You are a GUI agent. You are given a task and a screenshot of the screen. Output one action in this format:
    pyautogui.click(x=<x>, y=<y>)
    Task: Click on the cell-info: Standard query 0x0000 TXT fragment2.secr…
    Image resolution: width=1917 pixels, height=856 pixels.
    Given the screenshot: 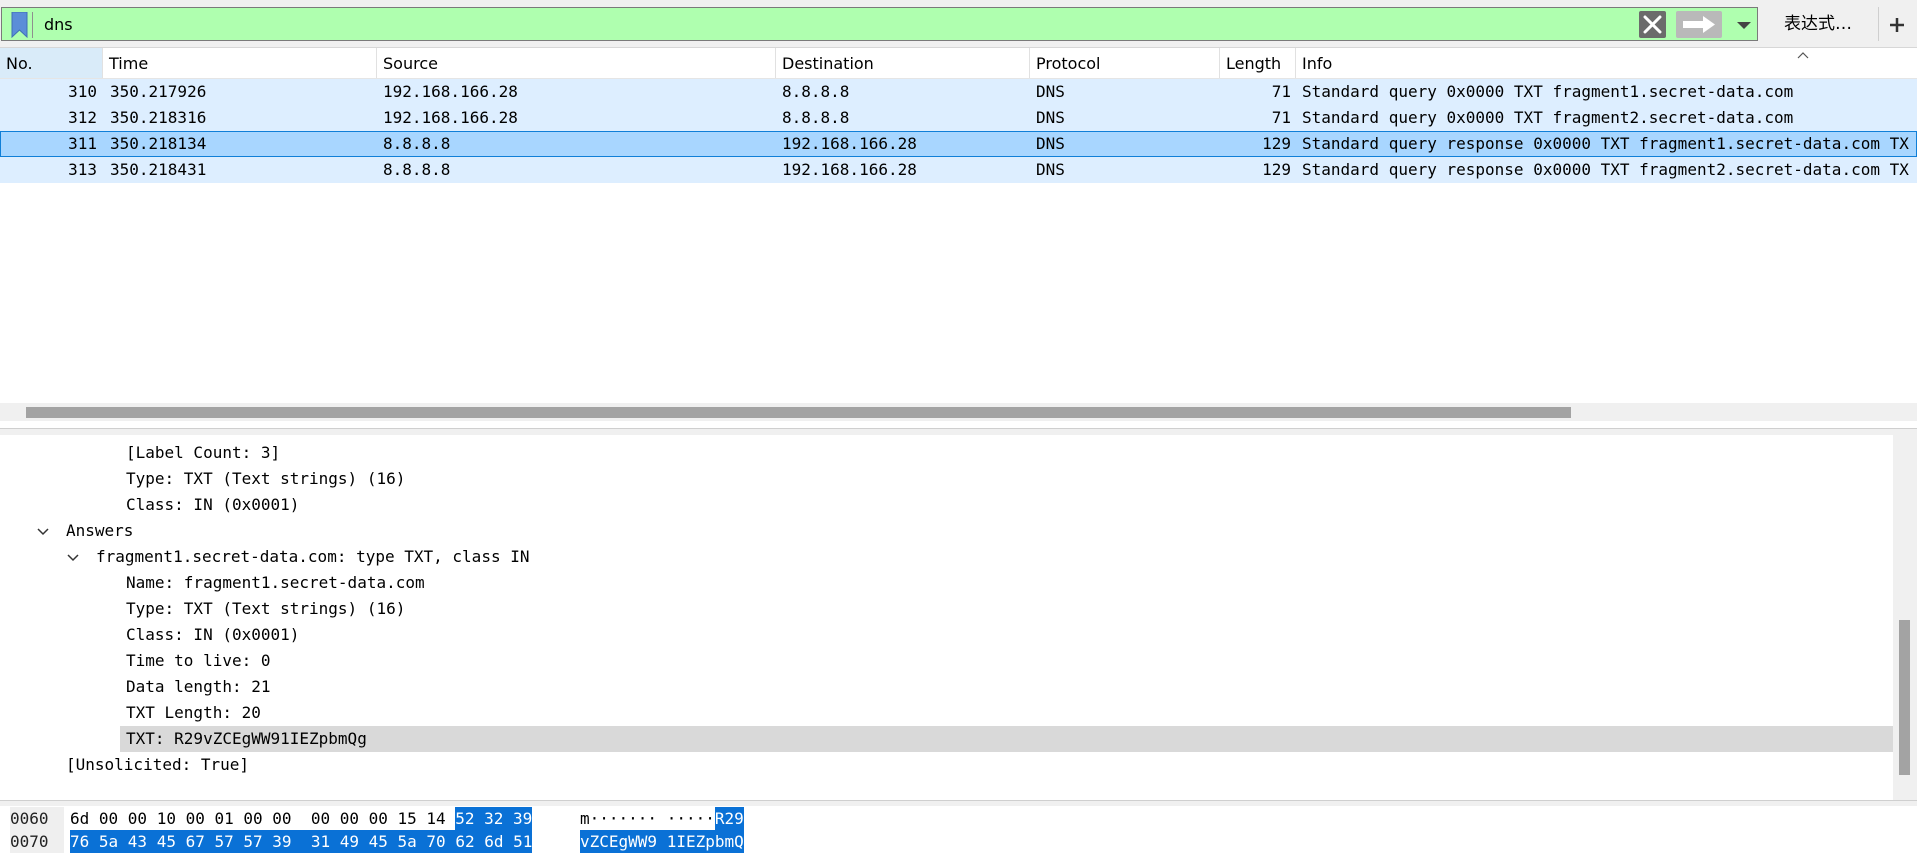 What is the action you would take?
    pyautogui.click(x=1548, y=117)
    